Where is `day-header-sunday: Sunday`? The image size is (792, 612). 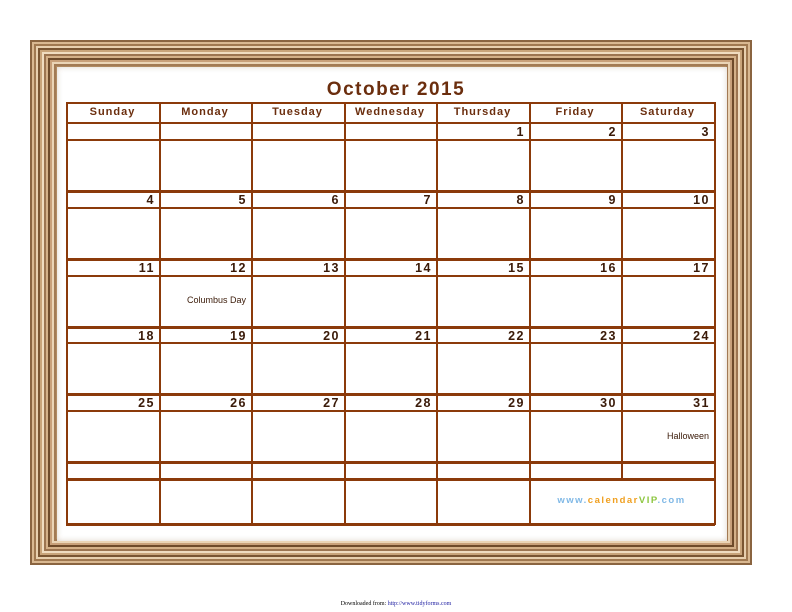 day-header-sunday: Sunday is located at coordinates (112, 112).